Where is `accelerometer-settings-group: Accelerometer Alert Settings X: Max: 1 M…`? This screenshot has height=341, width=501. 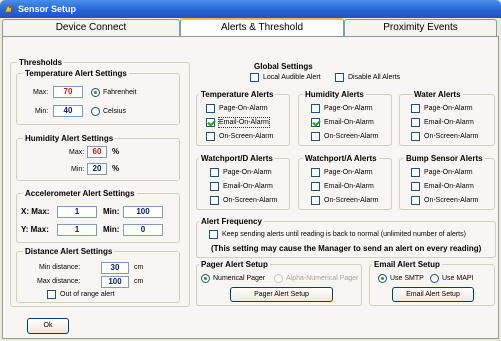
accelerometer-settings-group: Accelerometer Alert Settings X: Max: 1 M… is located at coordinates (98, 216).